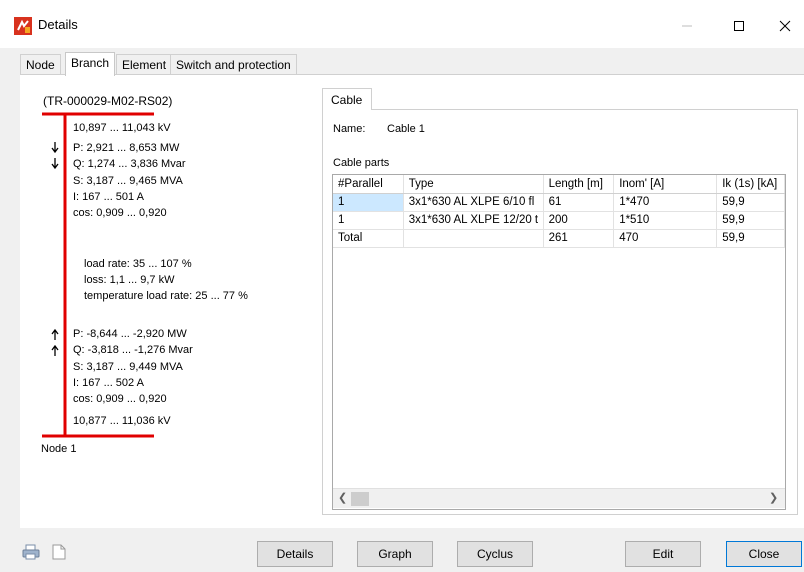 The height and width of the screenshot is (572, 804). Describe the element at coordinates (360, 499) in the screenshot. I see `scrollbar-thumb` at that location.